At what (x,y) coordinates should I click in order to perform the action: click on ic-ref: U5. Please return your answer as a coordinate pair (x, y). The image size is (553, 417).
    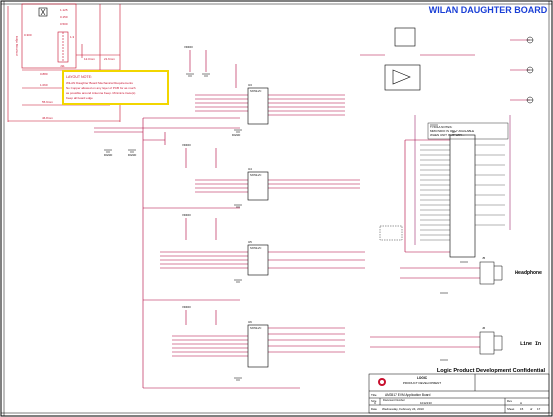
    Looking at the image, I should click on (250, 242).